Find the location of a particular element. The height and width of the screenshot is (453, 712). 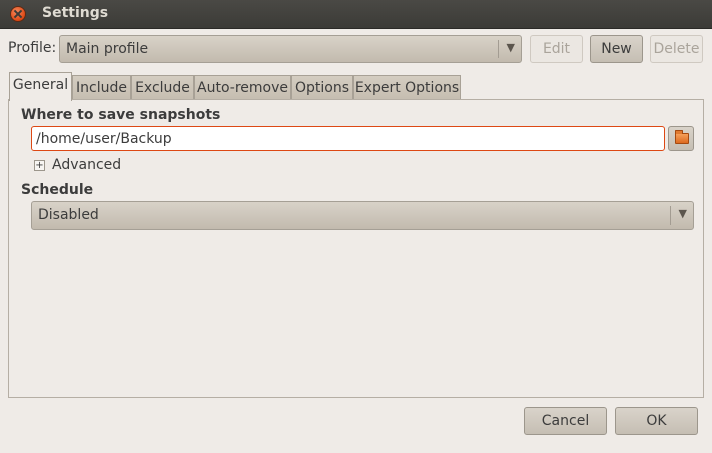

profile-label: Profile: is located at coordinates (32, 48).